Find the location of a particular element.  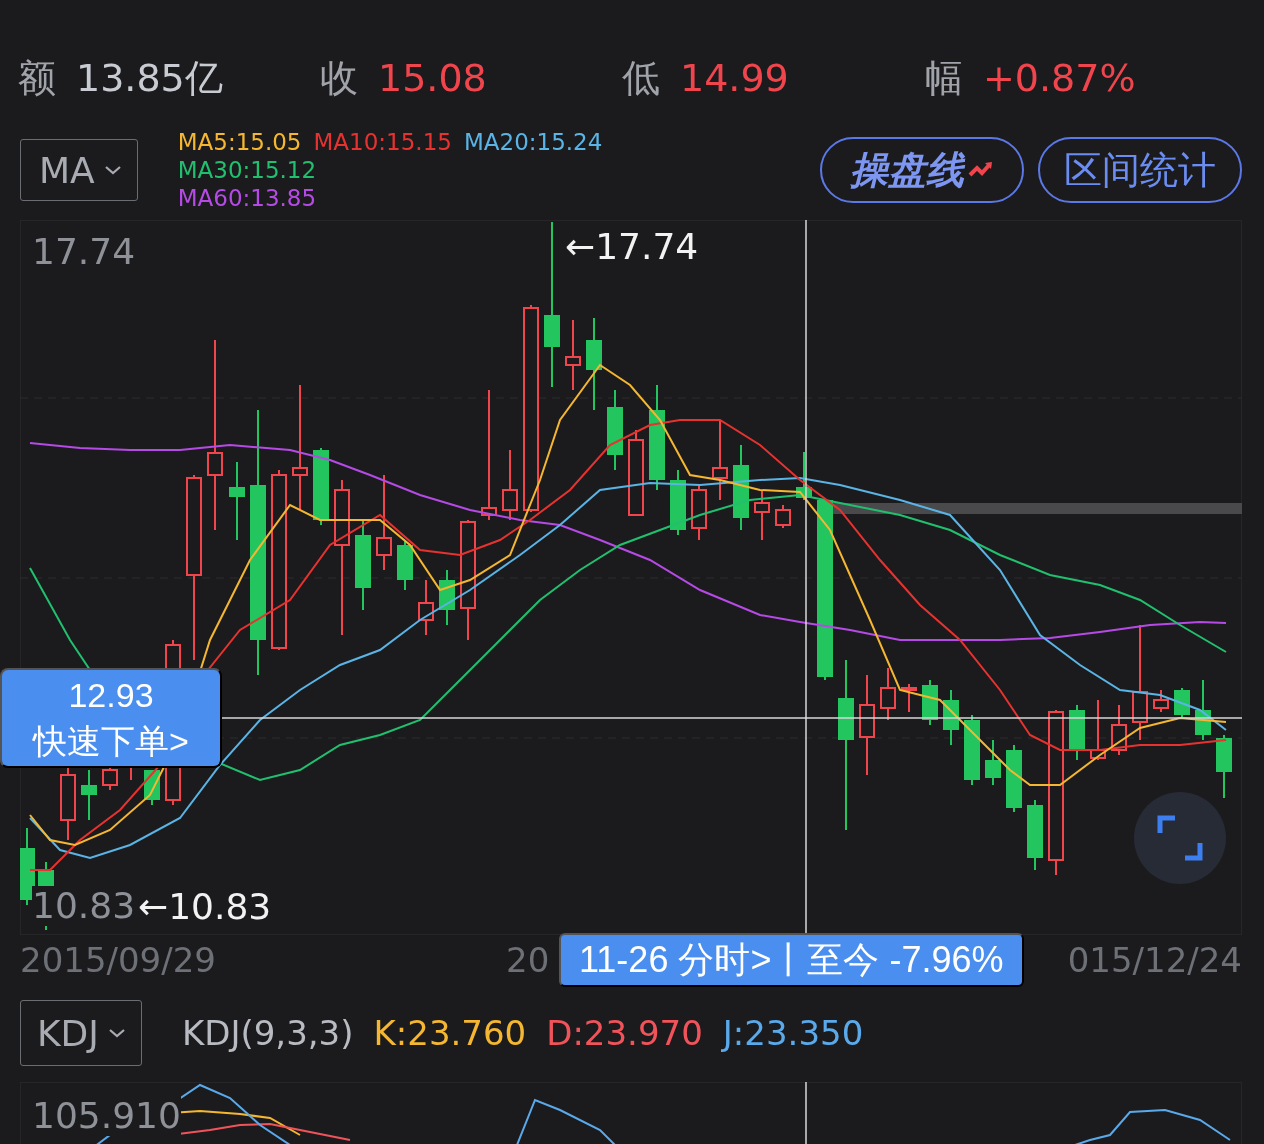

date-label: 2015/09/29 is located at coordinates (118, 960).